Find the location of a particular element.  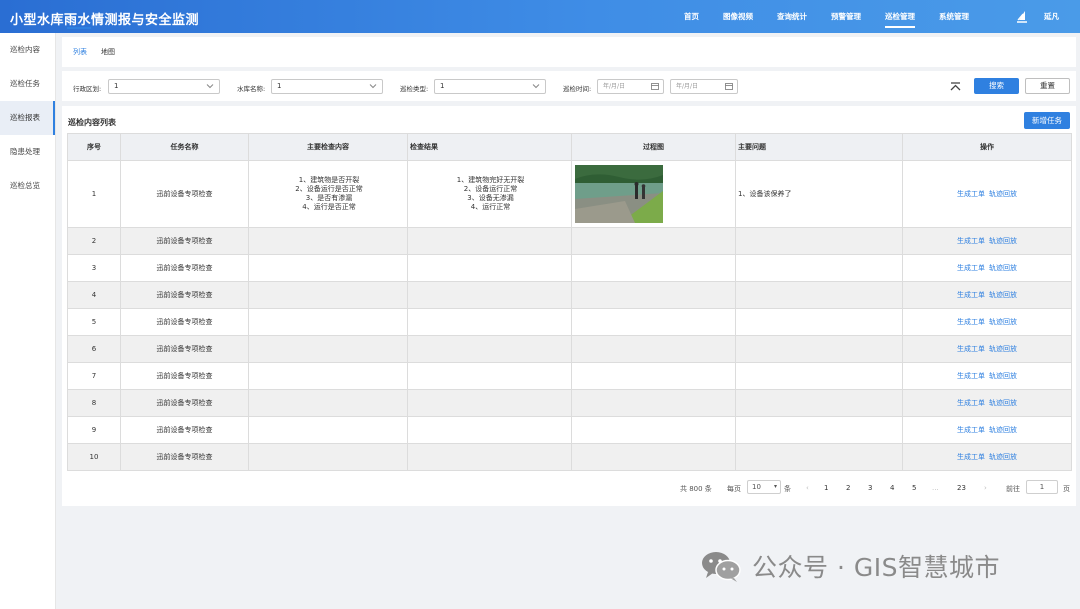

process-photo is located at coordinates (619, 194).